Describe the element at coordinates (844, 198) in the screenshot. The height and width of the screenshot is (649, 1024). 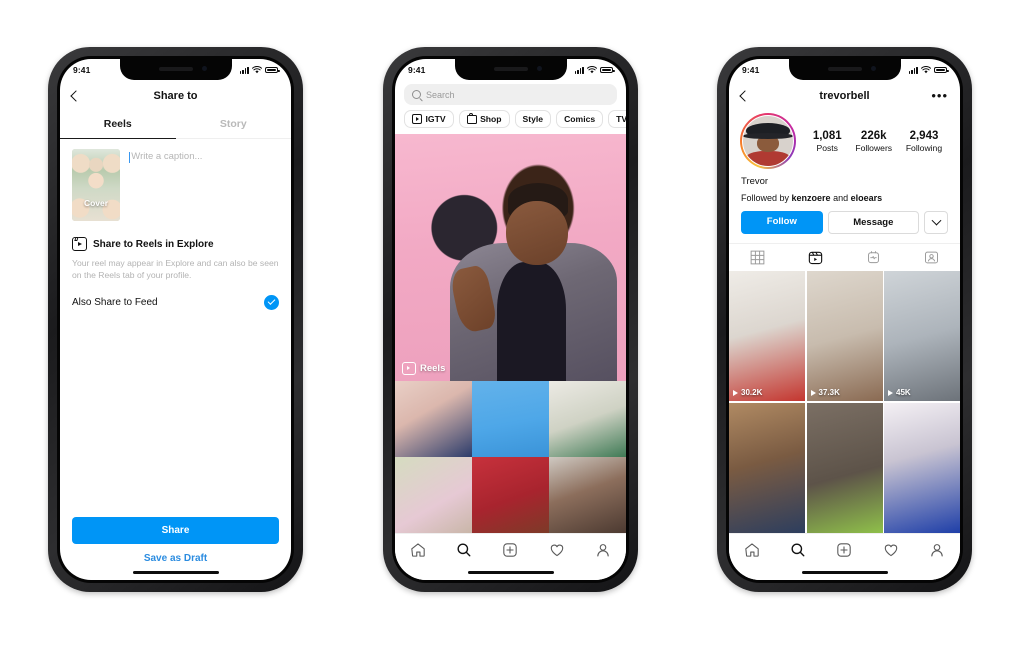
I see `followed-by-text: Followed by kenzoere and eloears` at that location.